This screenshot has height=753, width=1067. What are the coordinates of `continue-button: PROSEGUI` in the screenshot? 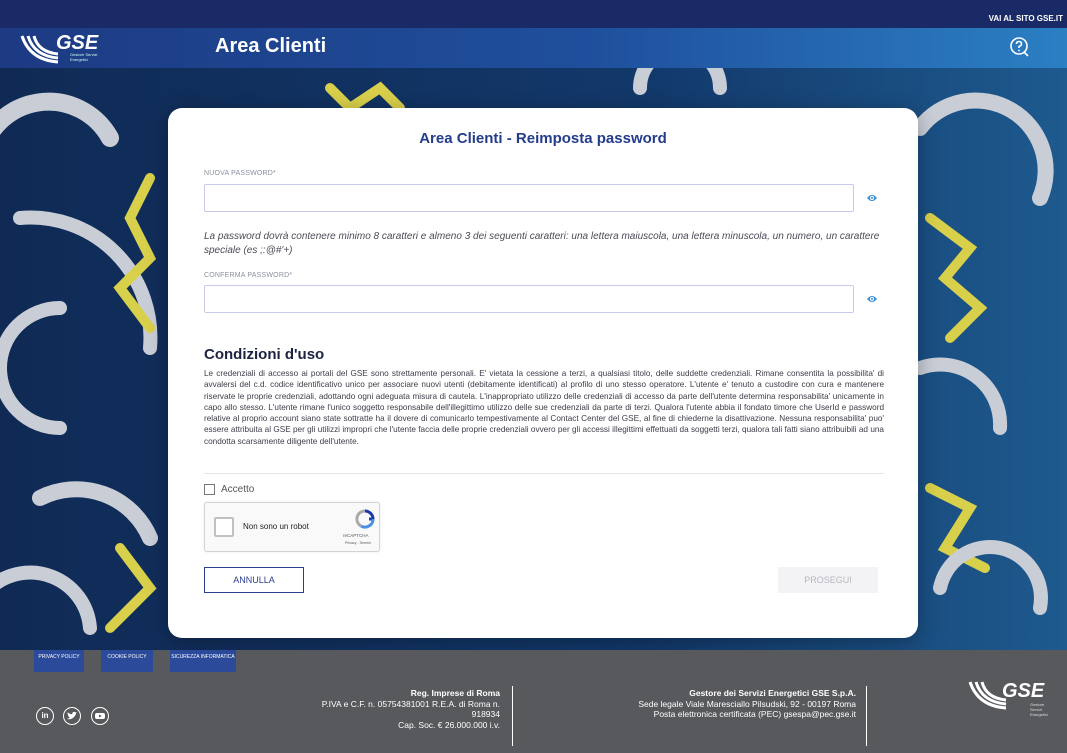 It's located at (828, 580).